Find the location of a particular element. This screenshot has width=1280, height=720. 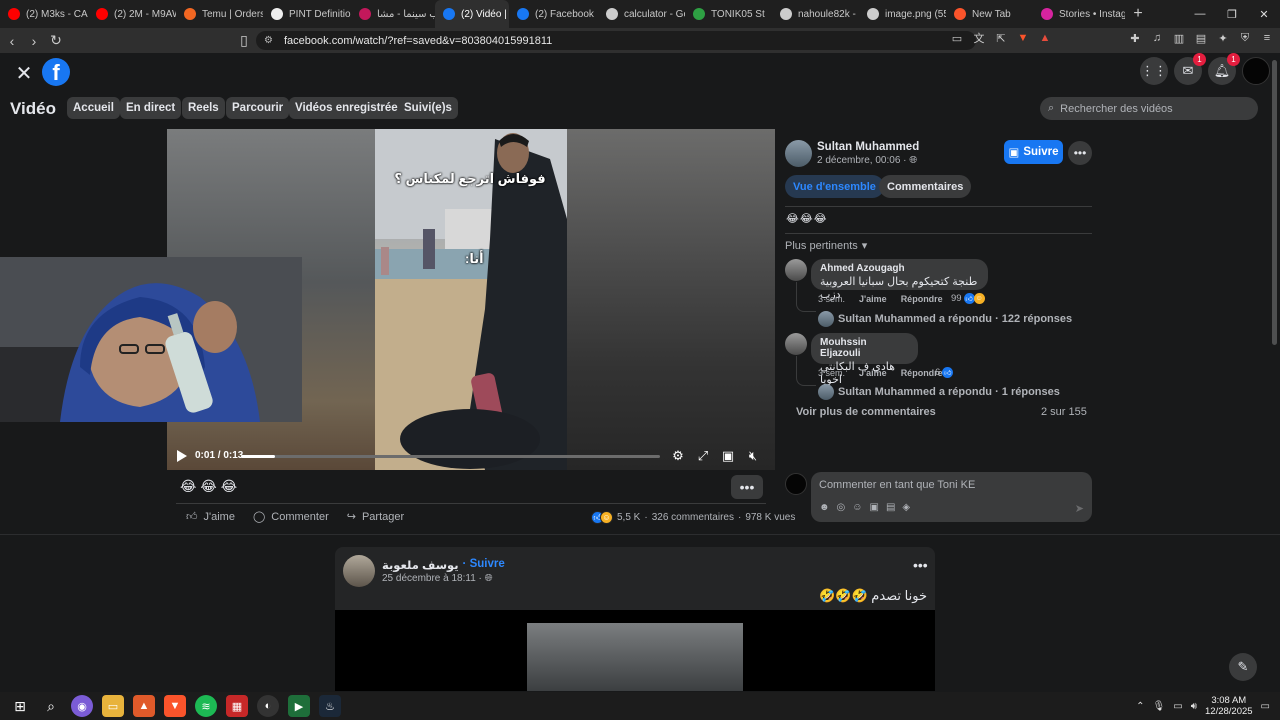

browser-tab: New Tab is located at coordinates (989, 14).